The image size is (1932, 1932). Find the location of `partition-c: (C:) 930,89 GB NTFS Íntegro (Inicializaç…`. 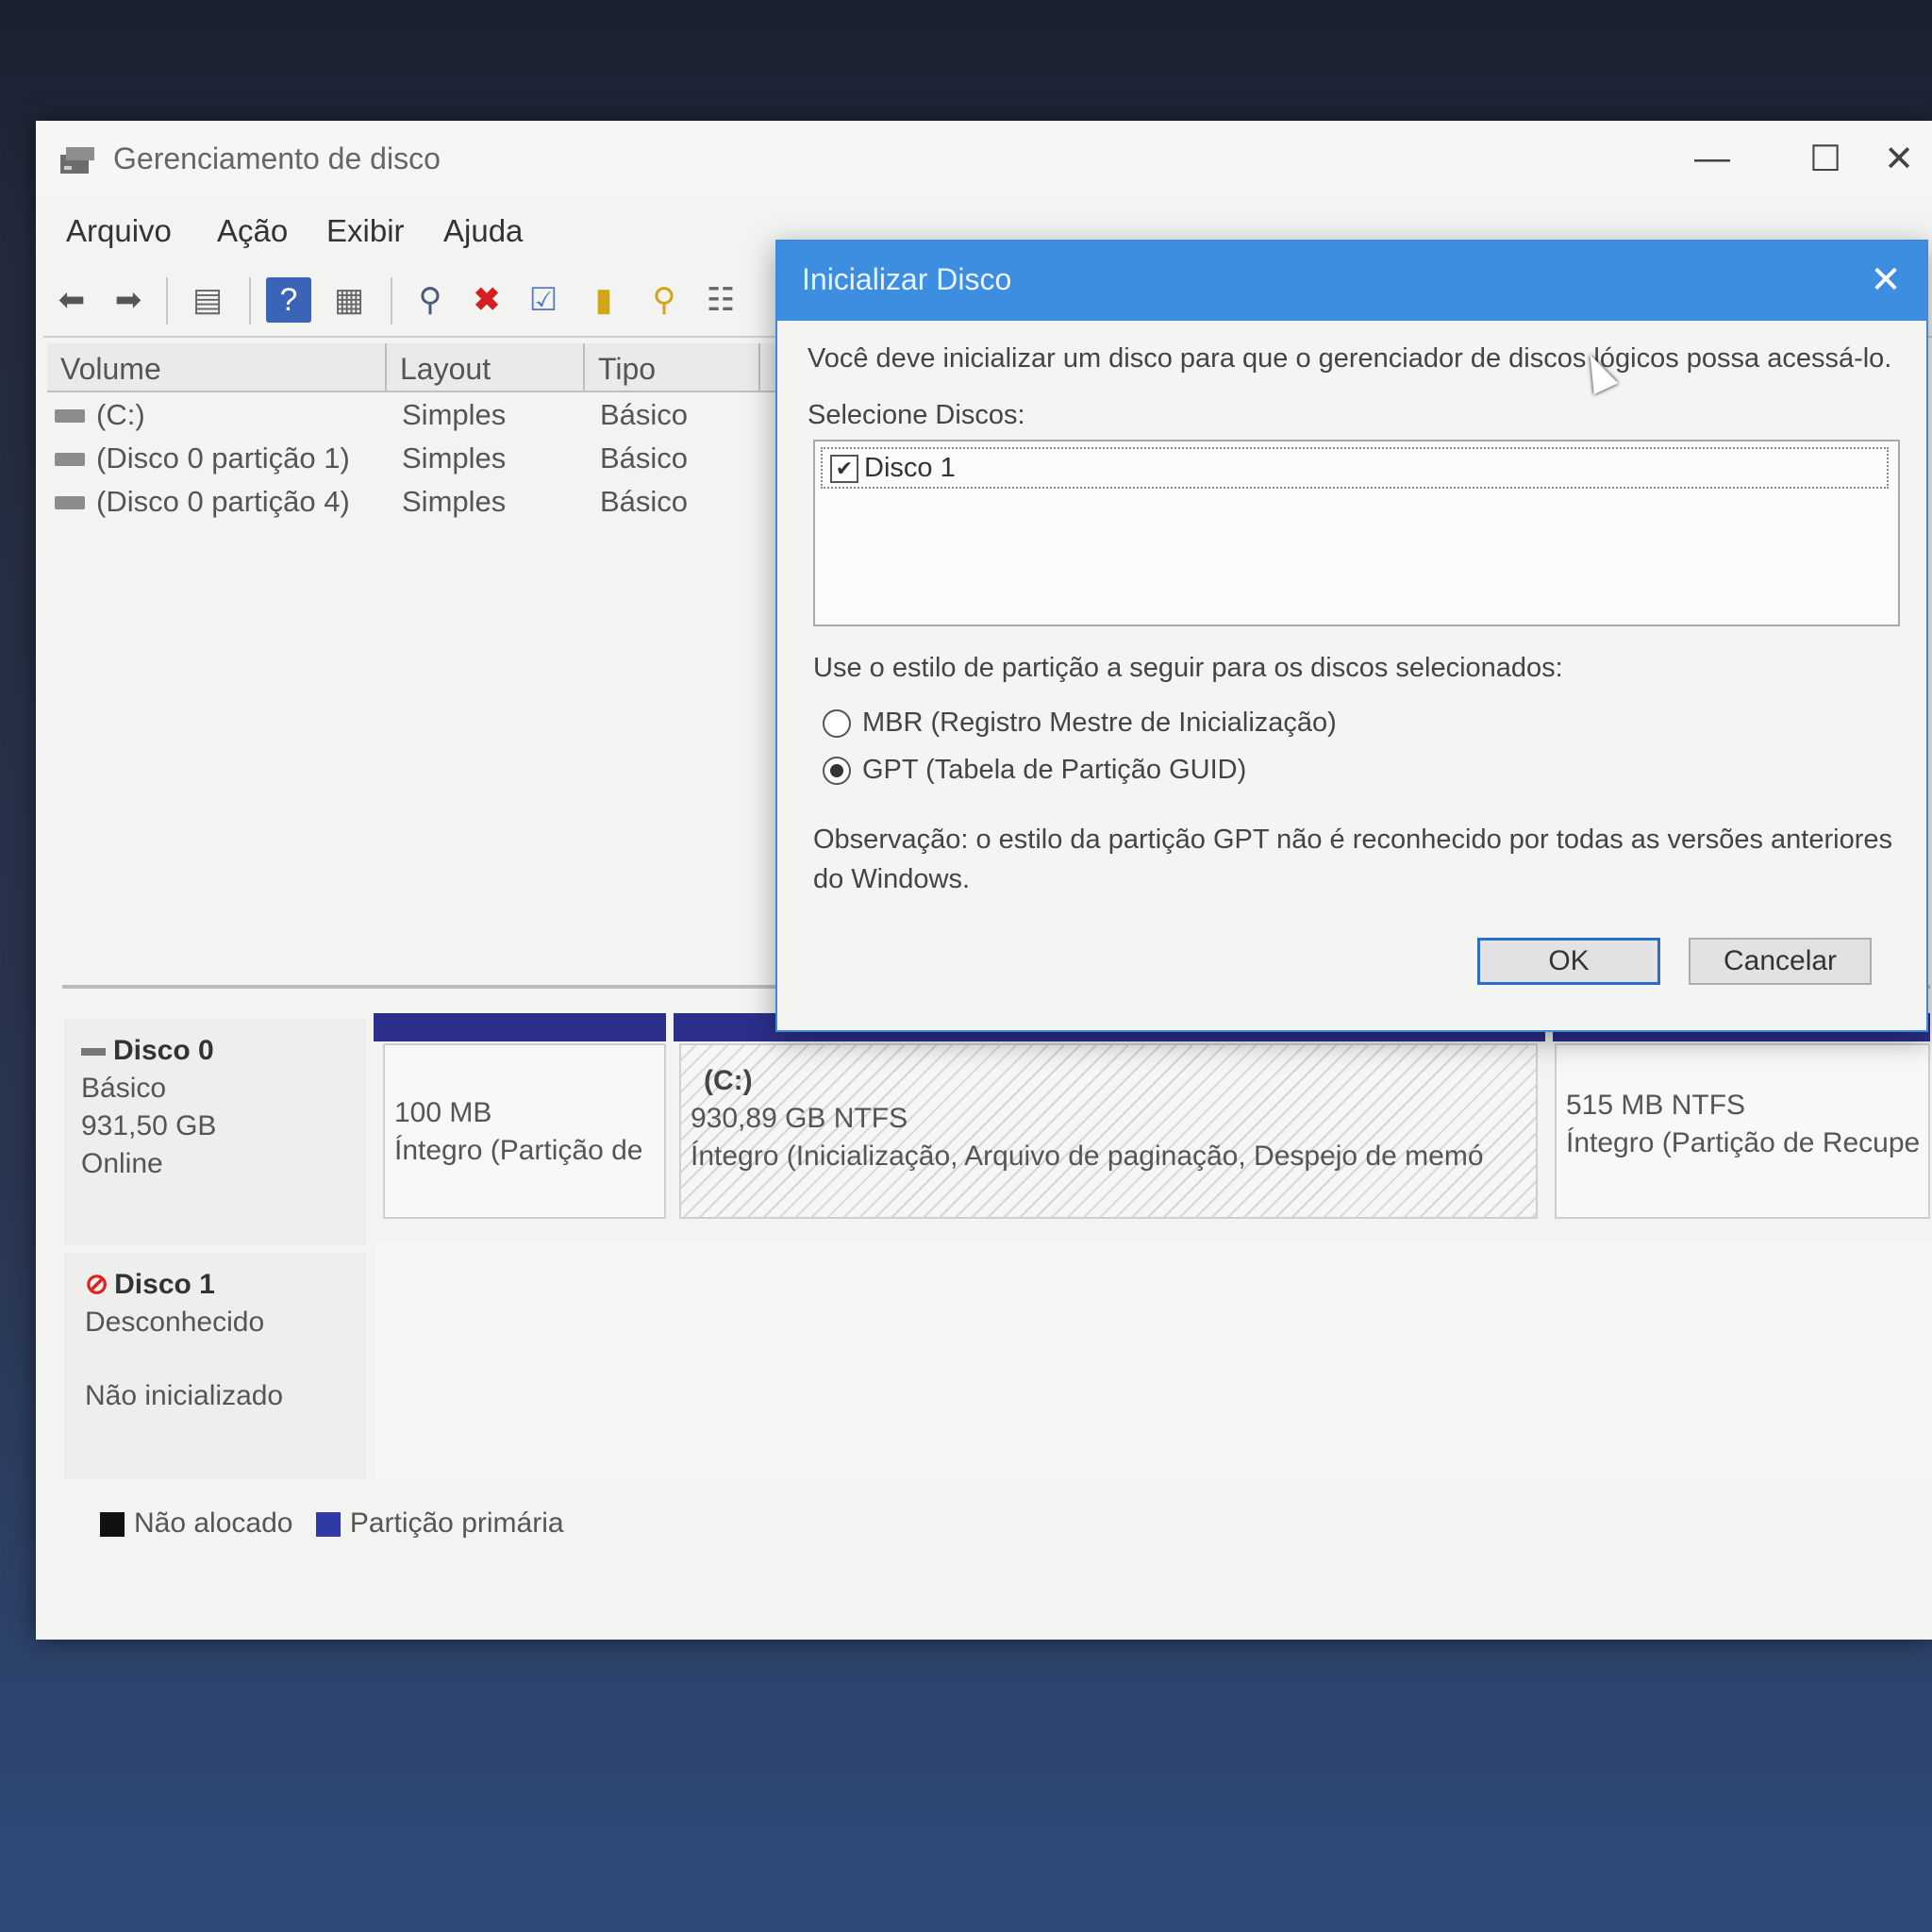

partition-c: (C:) 930,89 GB NTFS Íntegro (Inicializaç… is located at coordinates (1108, 1131).